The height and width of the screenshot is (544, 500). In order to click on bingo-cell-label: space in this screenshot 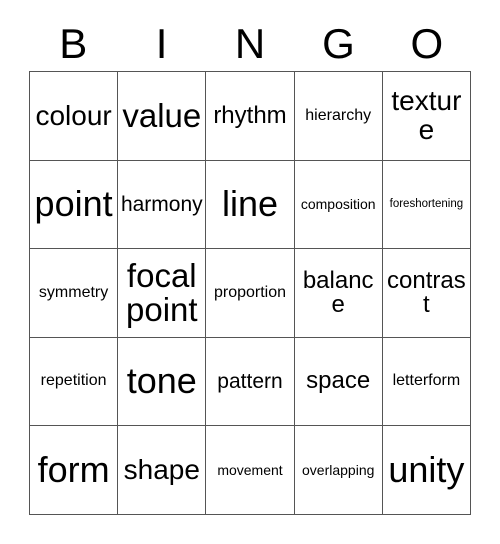, I will do `click(338, 381)`.